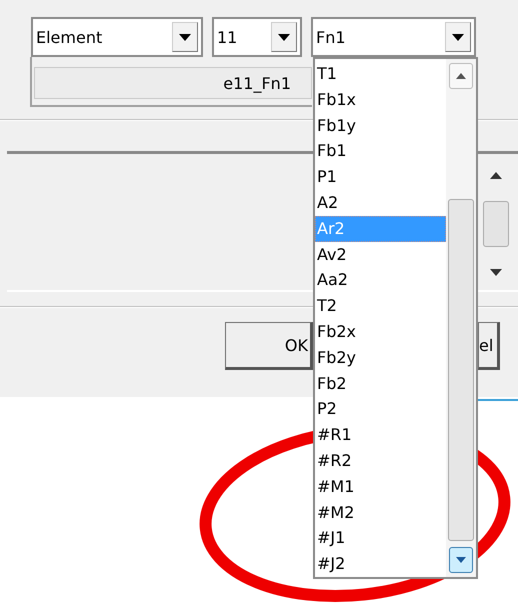 The image size is (518, 607). I want to click on dropdown-item: Av2, so click(380, 255).